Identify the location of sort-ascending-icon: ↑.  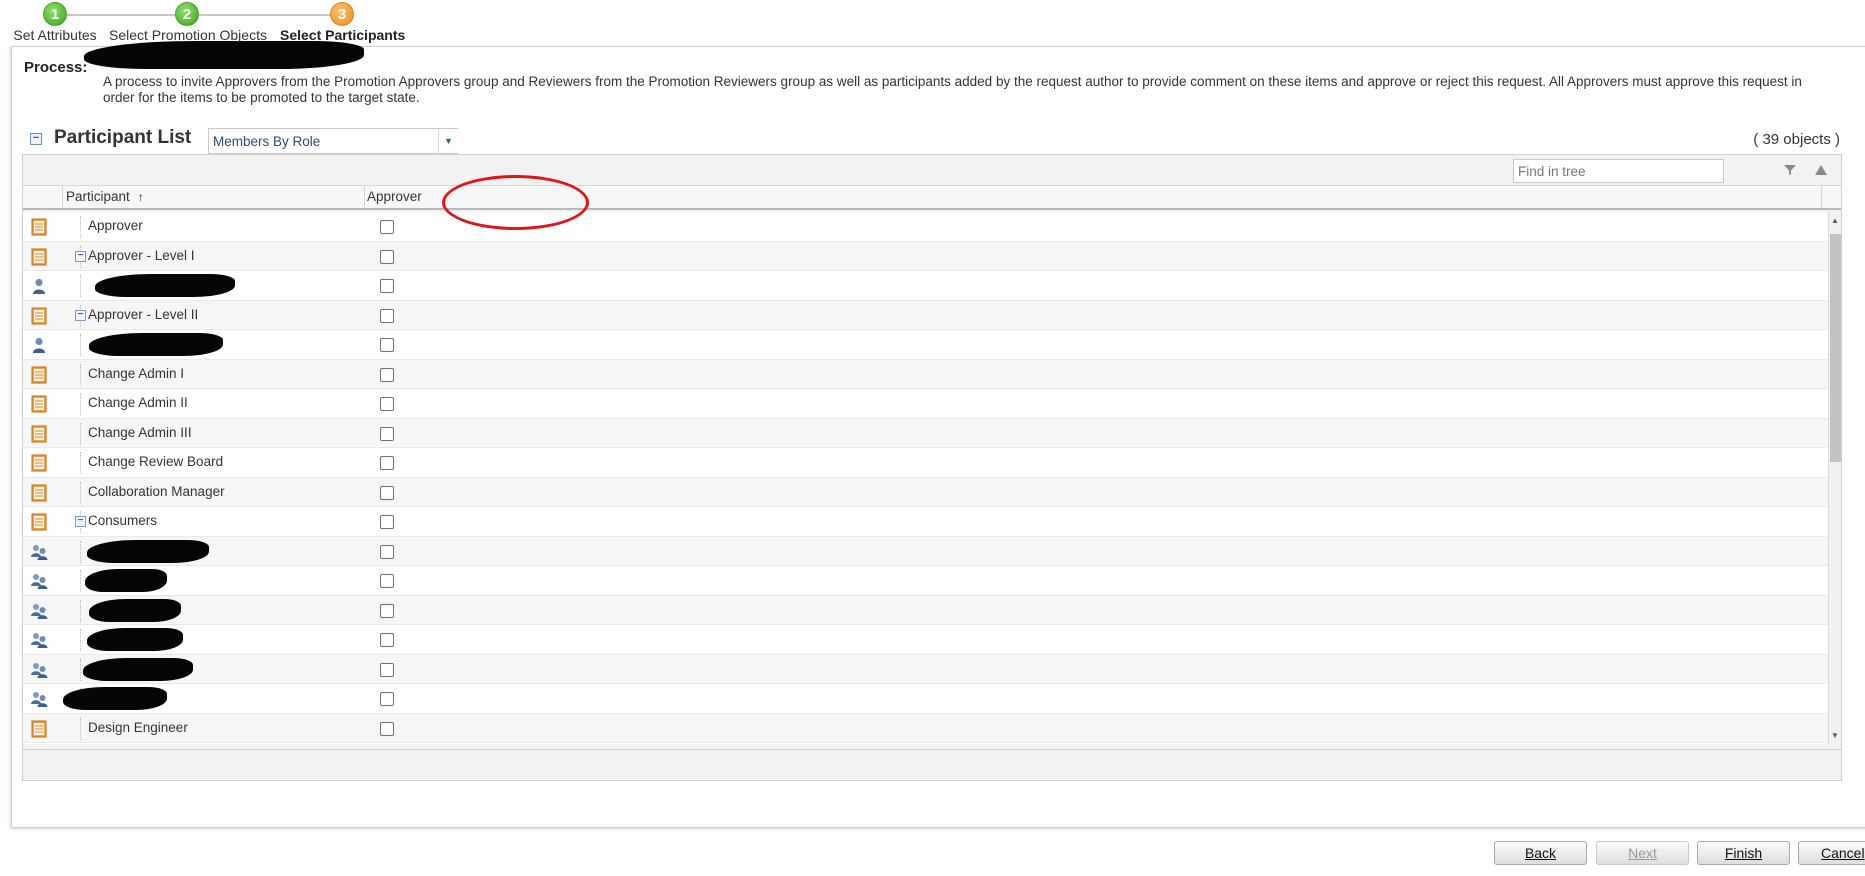
(140, 197).